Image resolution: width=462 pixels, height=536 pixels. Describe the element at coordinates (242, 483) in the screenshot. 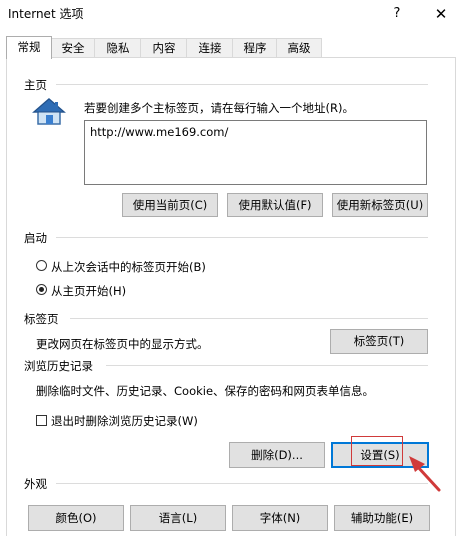

I see `appearance-divider` at that location.